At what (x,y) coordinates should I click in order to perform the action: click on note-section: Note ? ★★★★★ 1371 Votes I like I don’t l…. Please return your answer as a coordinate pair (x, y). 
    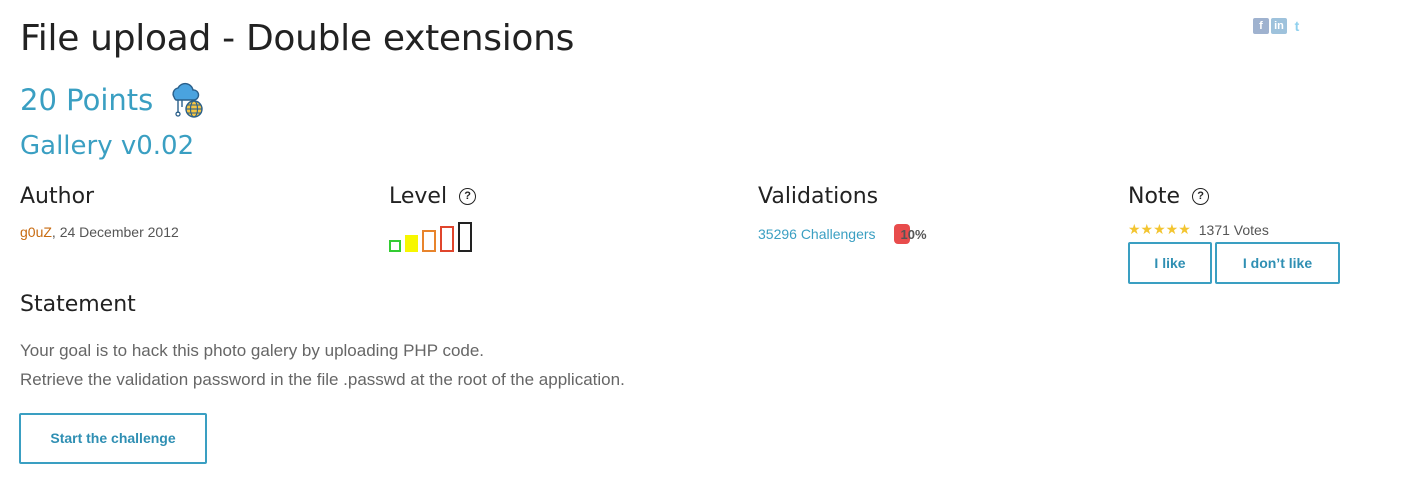
    Looking at the image, I should click on (1234, 232).